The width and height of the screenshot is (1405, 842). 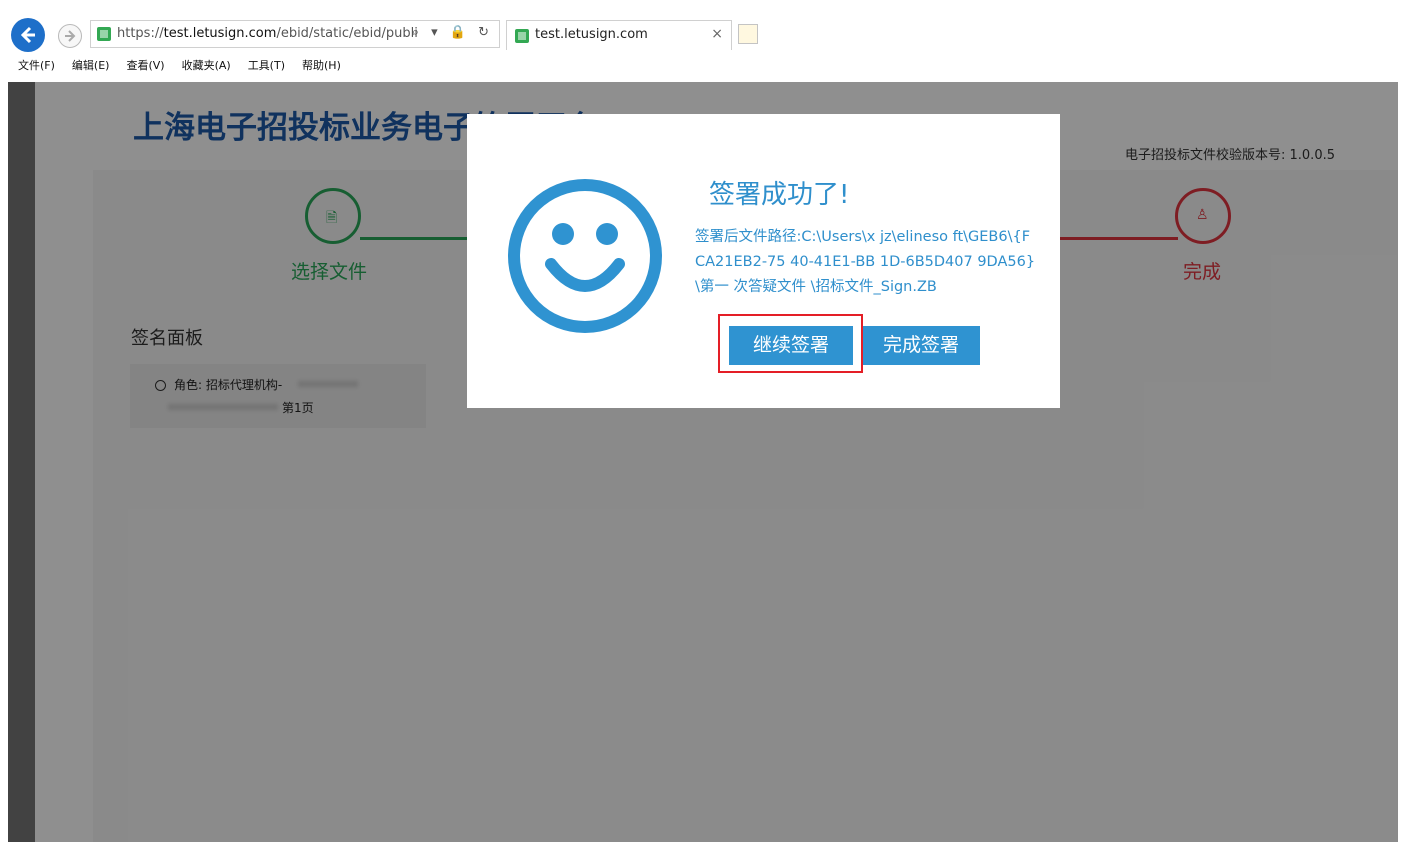 I want to click on back-arrow-icon, so click(x=27, y=35).